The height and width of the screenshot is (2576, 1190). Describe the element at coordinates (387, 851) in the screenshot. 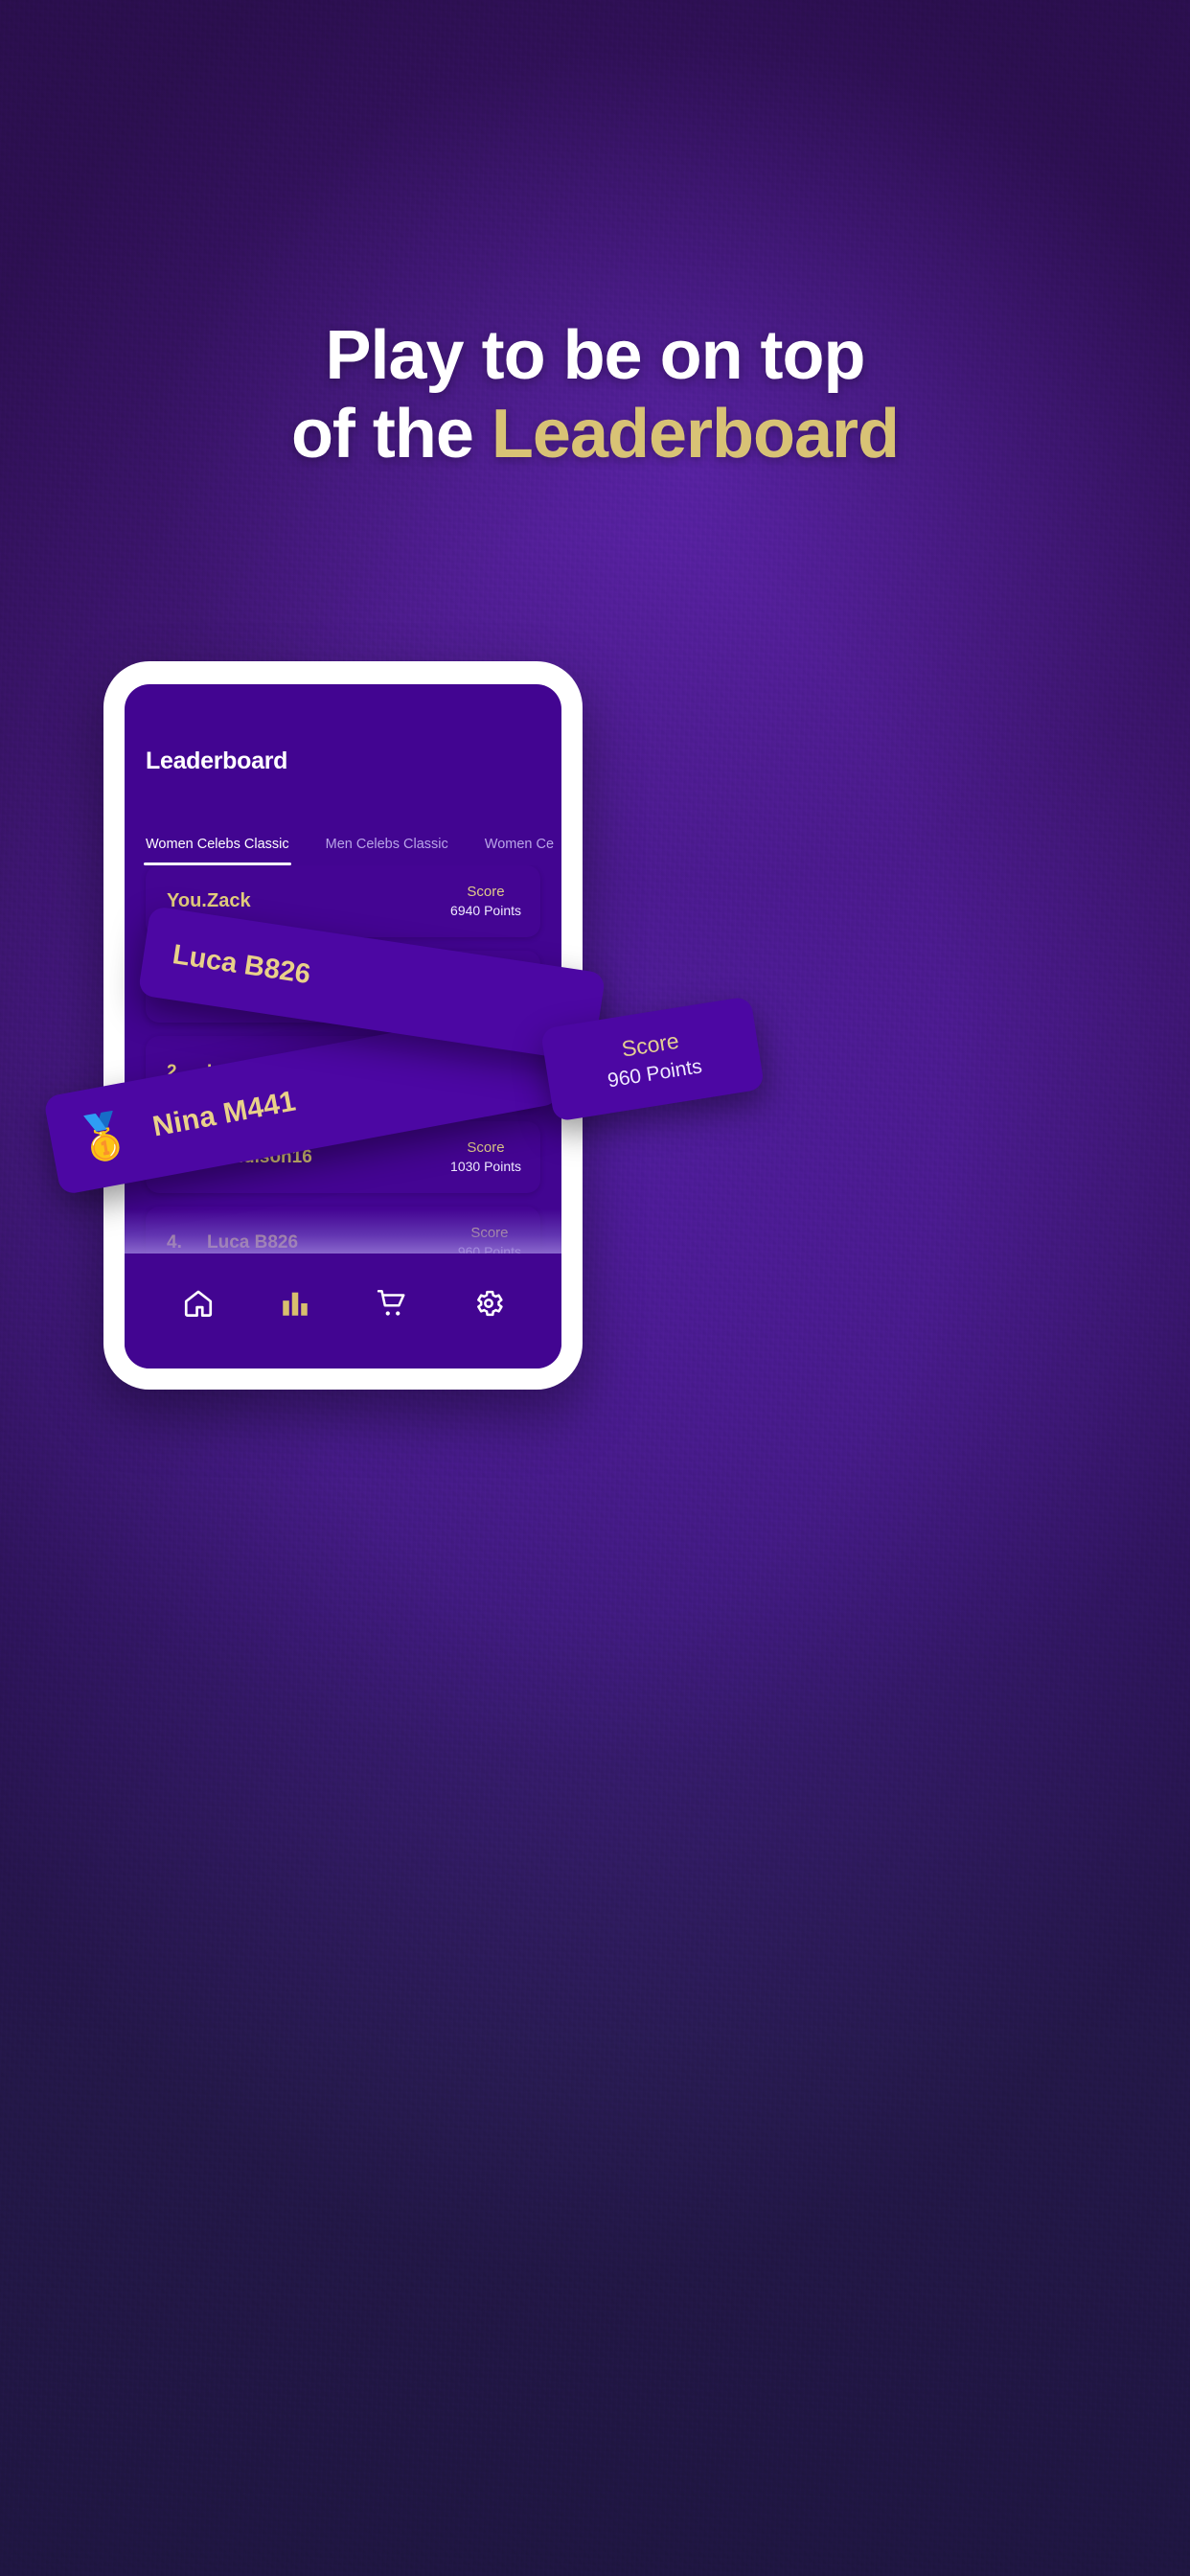

I see `tab-men-celebs-classic: Men Celebs Classic` at that location.